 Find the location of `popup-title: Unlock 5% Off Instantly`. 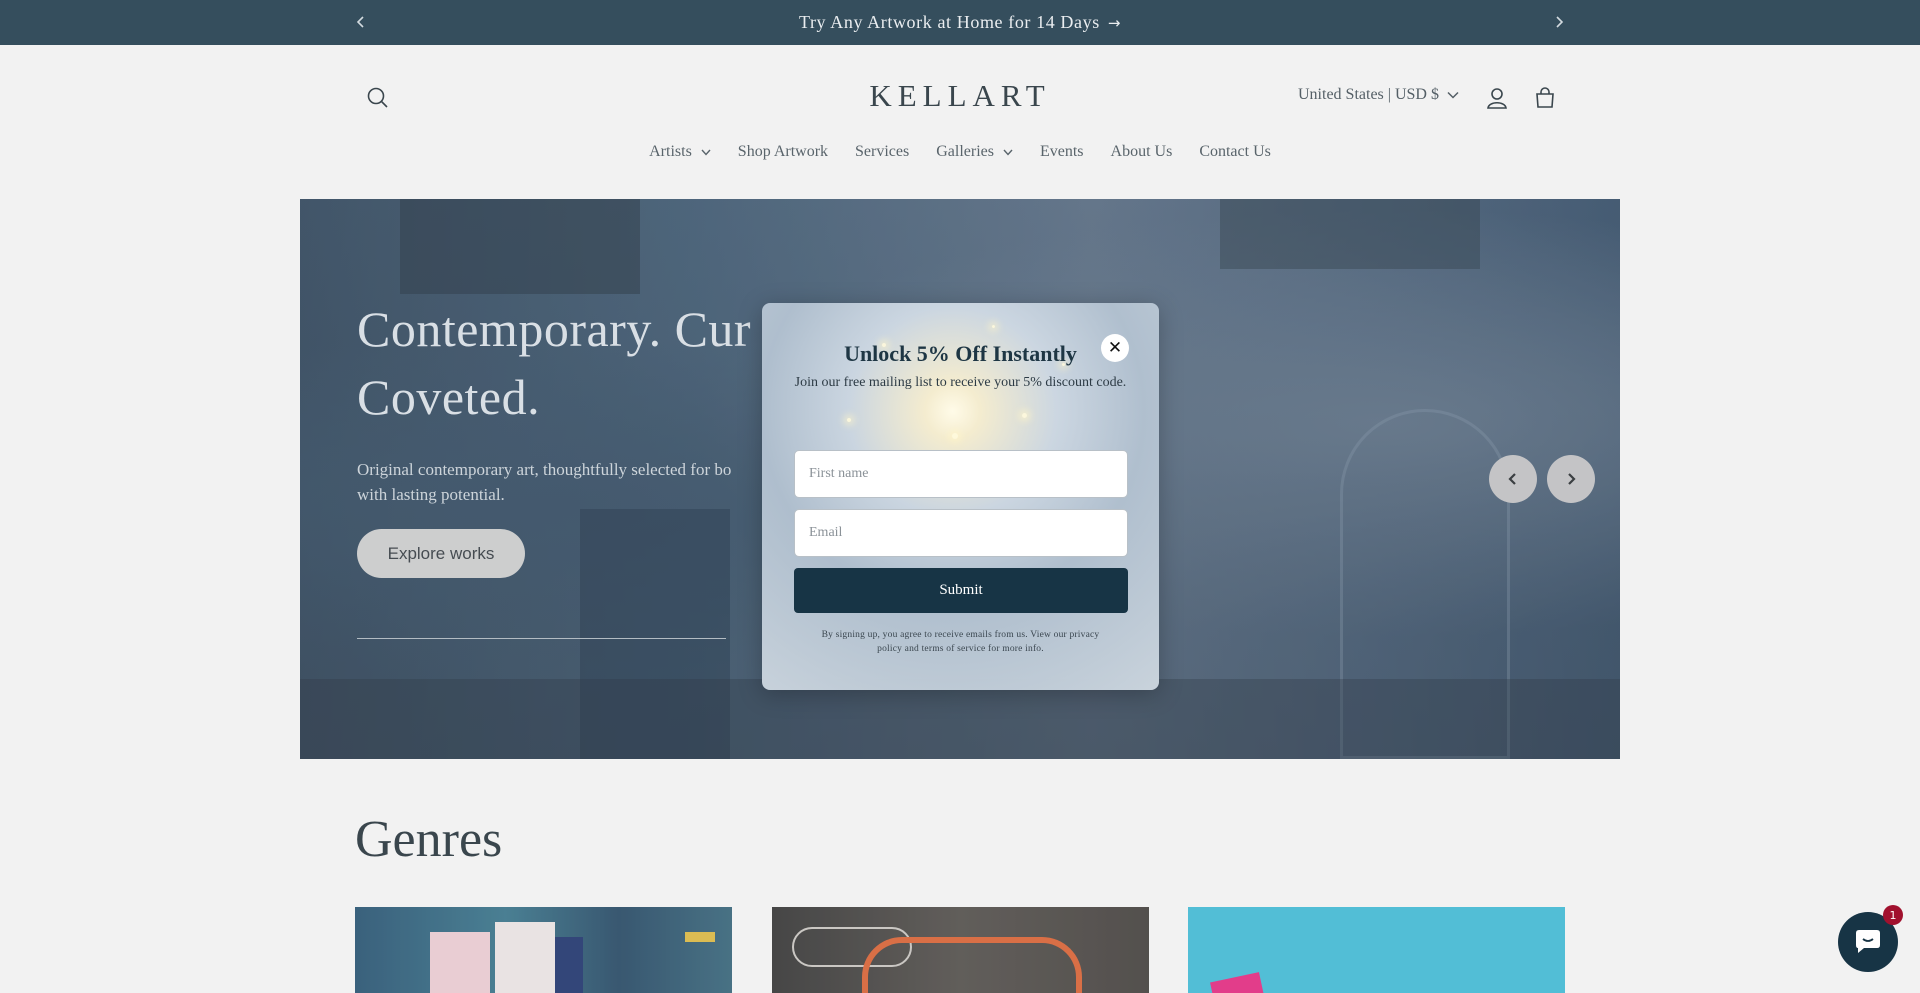

popup-title: Unlock 5% Off Instantly is located at coordinates (960, 353).